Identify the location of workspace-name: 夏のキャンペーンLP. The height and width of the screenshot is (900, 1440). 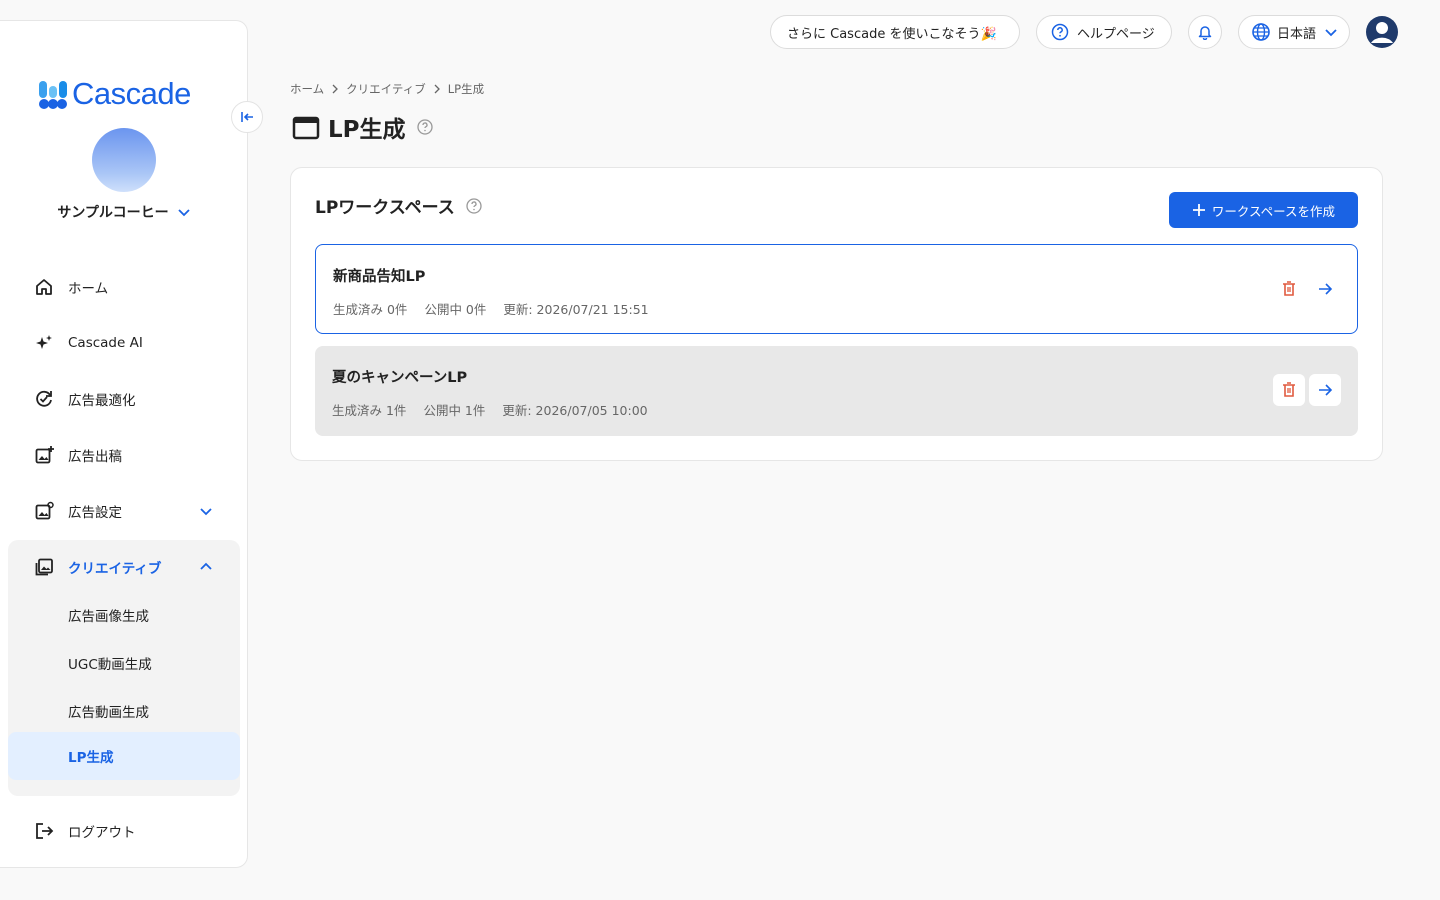
(400, 378).